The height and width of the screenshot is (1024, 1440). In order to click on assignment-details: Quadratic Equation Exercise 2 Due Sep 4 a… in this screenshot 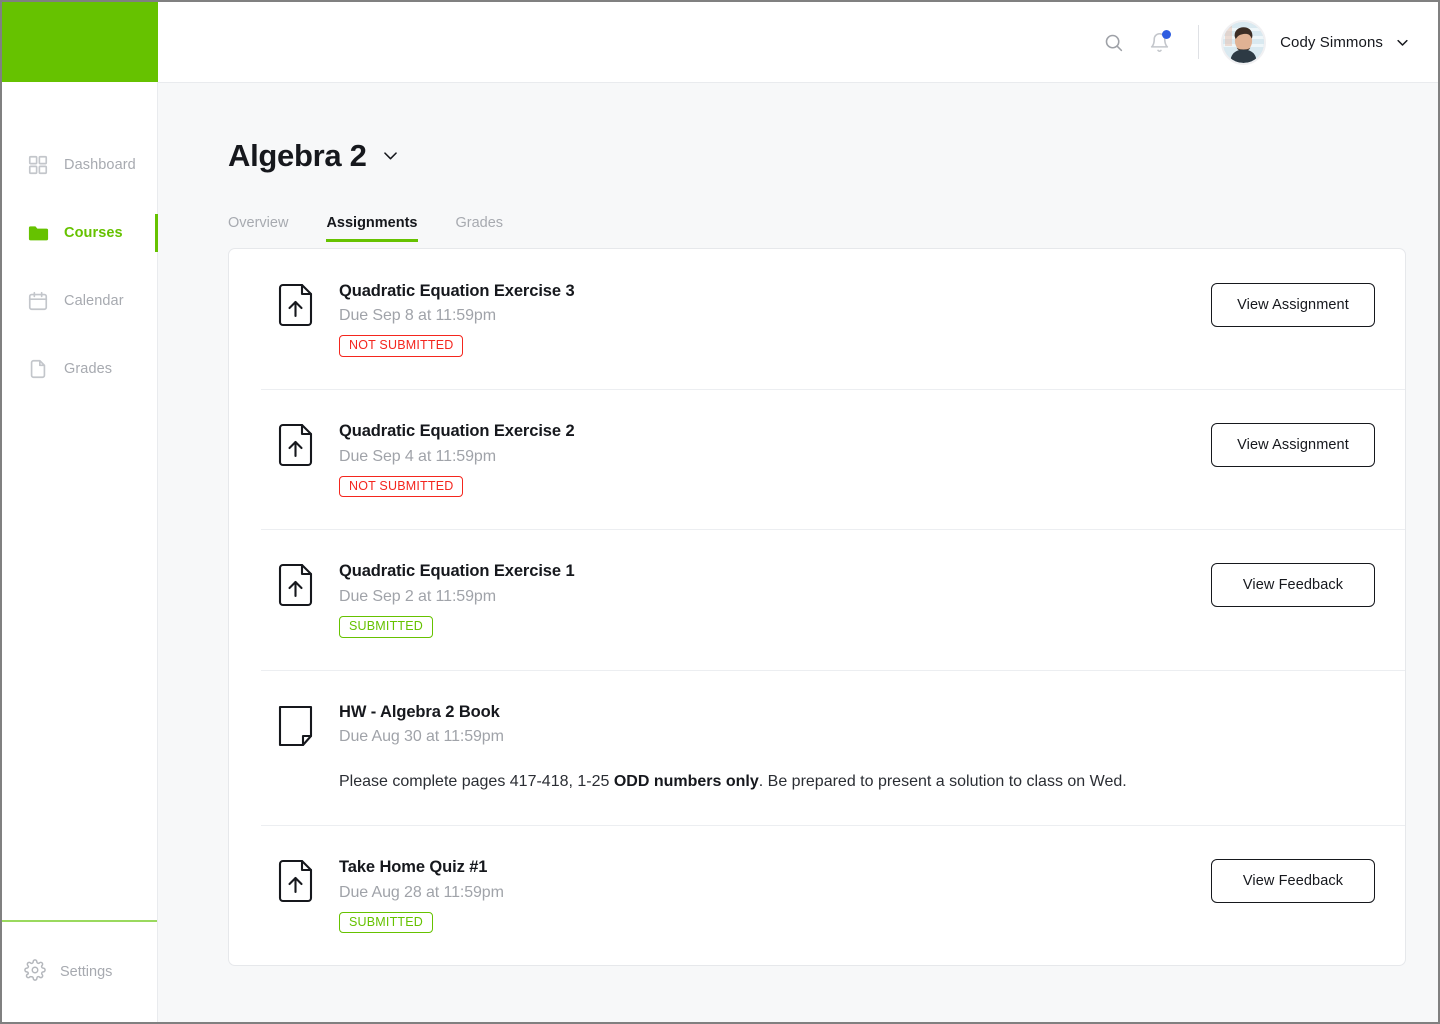, I will do `click(764, 459)`.